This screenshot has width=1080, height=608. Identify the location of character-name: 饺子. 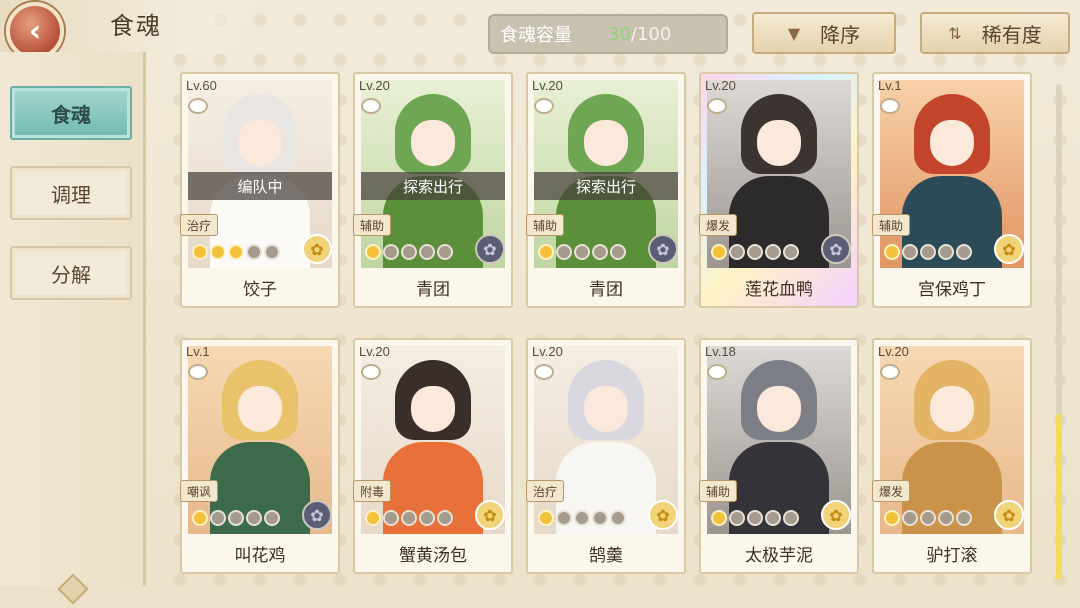
(260, 290).